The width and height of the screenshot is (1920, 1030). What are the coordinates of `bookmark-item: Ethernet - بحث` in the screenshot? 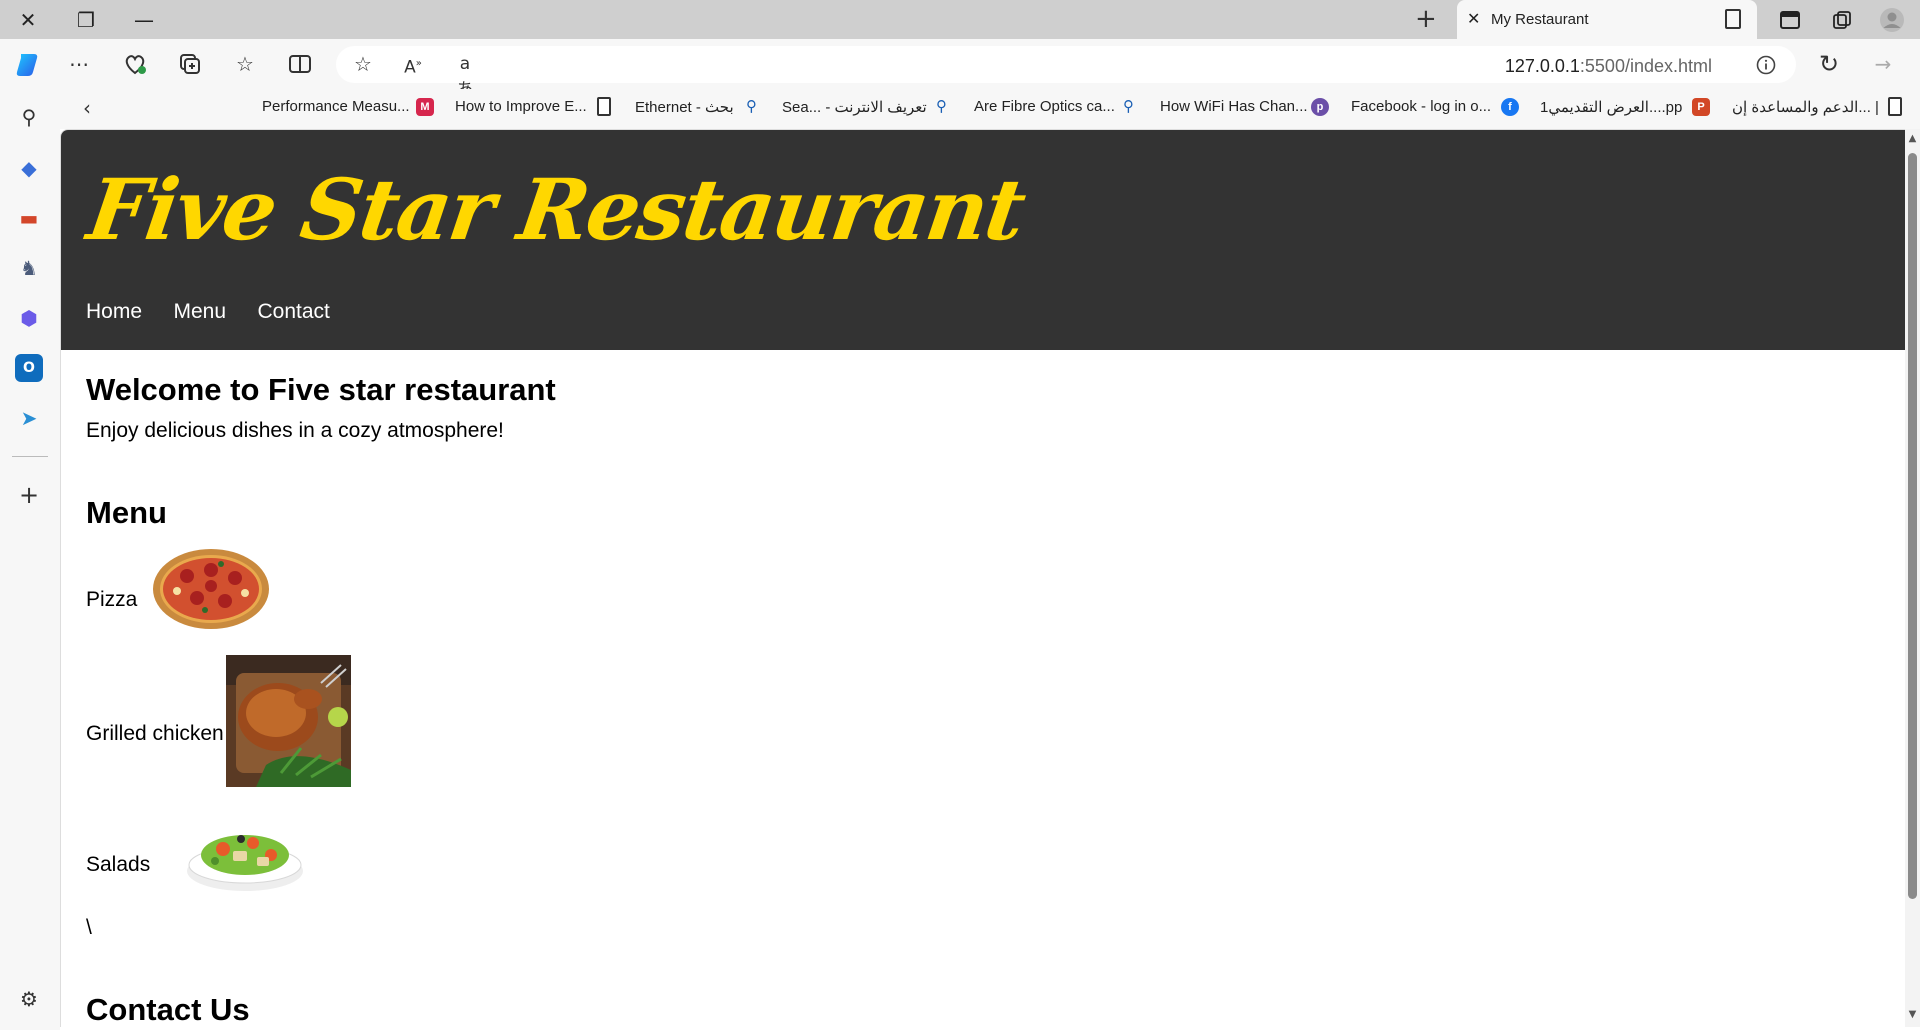 It's located at (684, 107).